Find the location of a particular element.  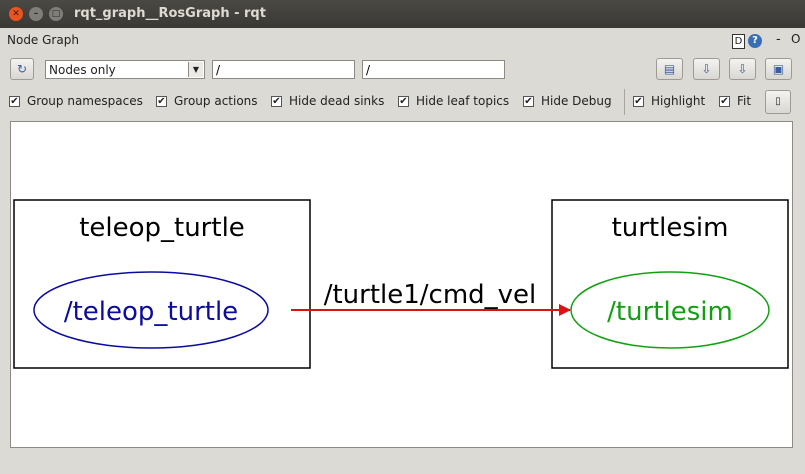

filter-mode-value: Nodes only is located at coordinates (82, 70).